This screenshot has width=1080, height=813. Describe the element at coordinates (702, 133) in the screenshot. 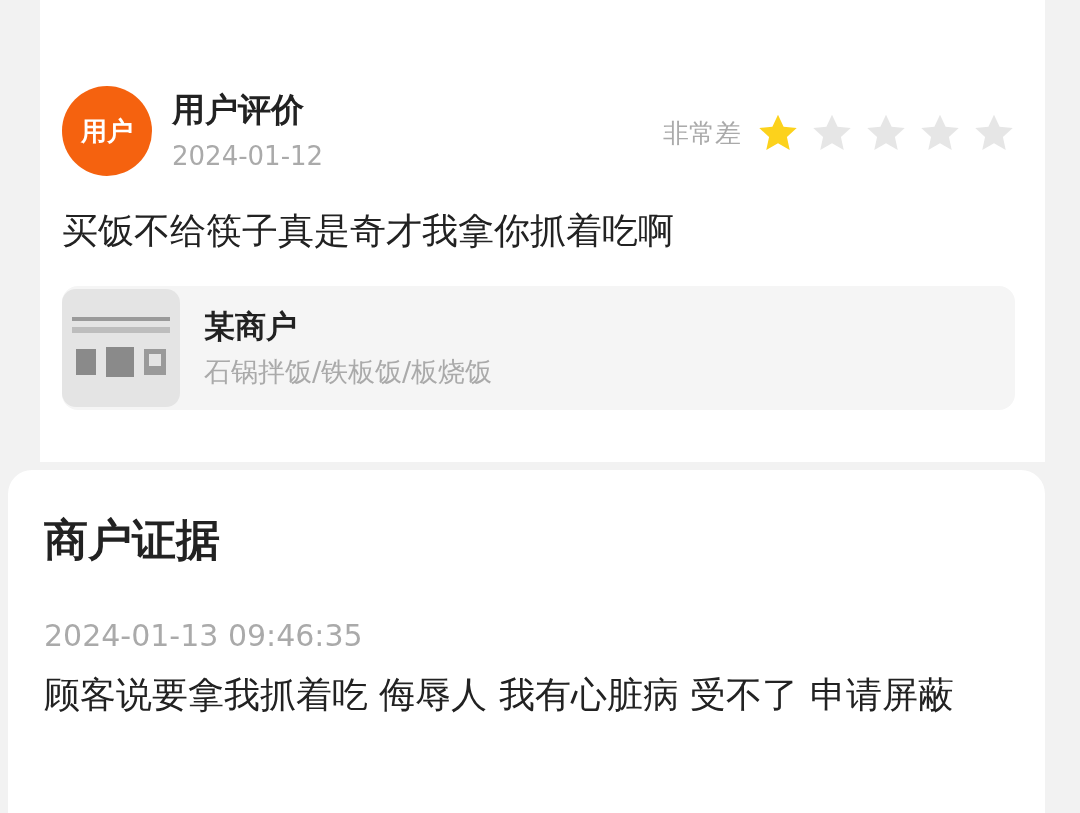

I see `rating-label: 非常差` at that location.